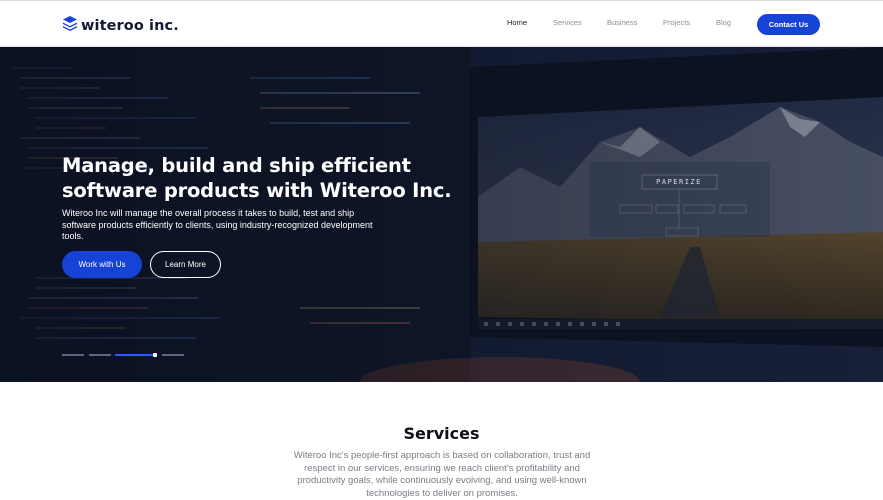 This screenshot has width=883, height=500. What do you see at coordinates (723, 22) in the screenshot?
I see `nav-blog-link: Blog` at bounding box center [723, 22].